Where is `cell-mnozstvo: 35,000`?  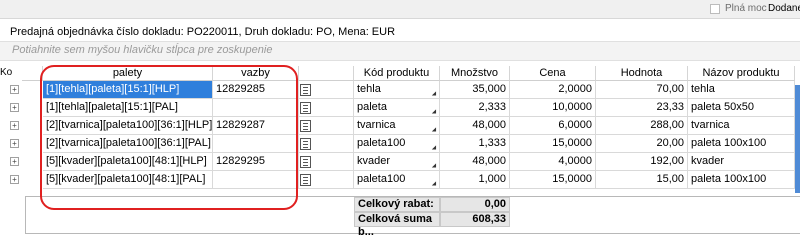 cell-mnozstvo: 35,000 is located at coordinates (475, 90).